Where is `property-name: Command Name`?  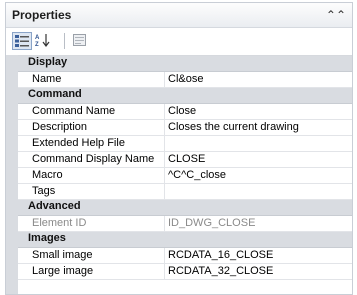 property-name: Command Name is located at coordinates (91, 111).